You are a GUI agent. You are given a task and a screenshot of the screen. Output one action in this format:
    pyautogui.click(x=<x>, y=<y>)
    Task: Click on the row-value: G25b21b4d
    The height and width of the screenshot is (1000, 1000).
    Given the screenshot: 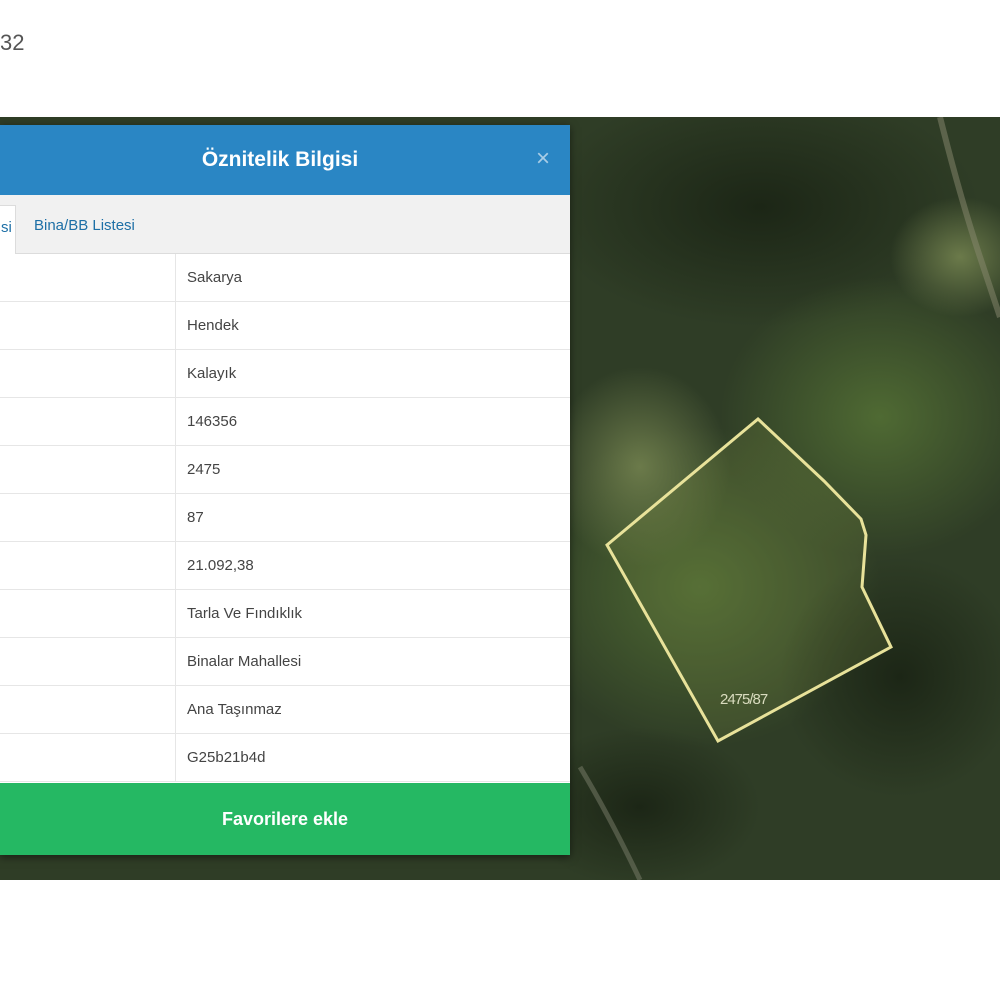 What is the action you would take?
    pyautogui.click(x=372, y=757)
    